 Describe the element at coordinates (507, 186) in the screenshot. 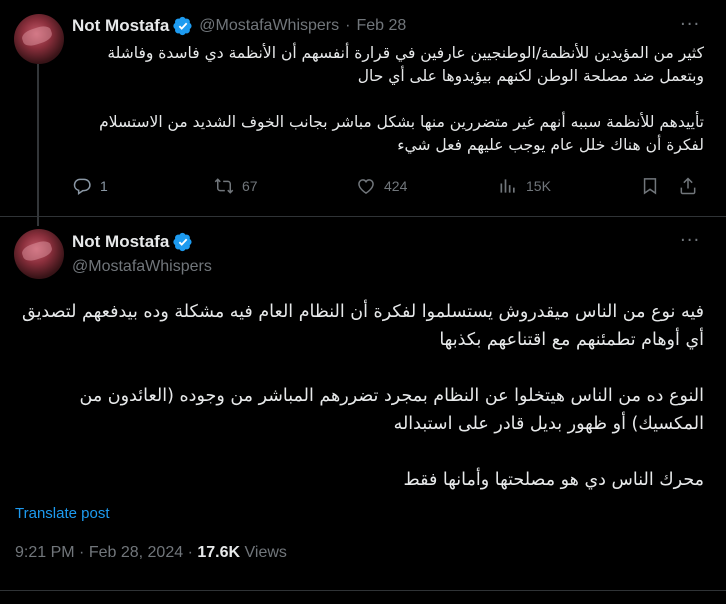

I see `views-icon` at that location.